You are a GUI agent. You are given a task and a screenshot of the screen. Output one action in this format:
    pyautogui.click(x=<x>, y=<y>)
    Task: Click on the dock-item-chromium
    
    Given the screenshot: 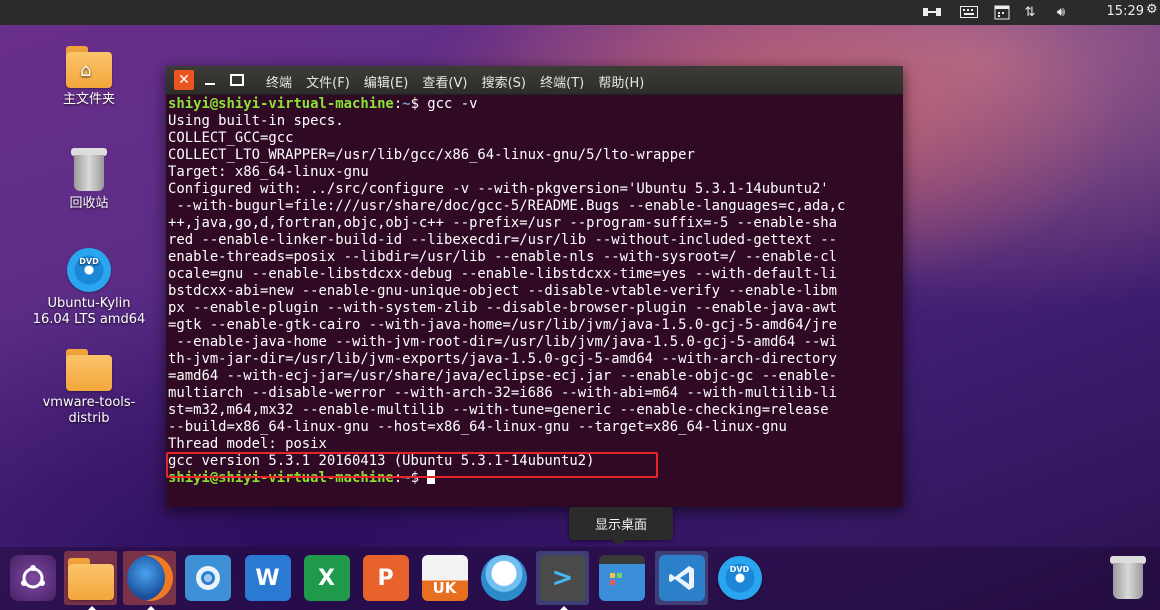 What is the action you would take?
    pyautogui.click(x=207, y=578)
    